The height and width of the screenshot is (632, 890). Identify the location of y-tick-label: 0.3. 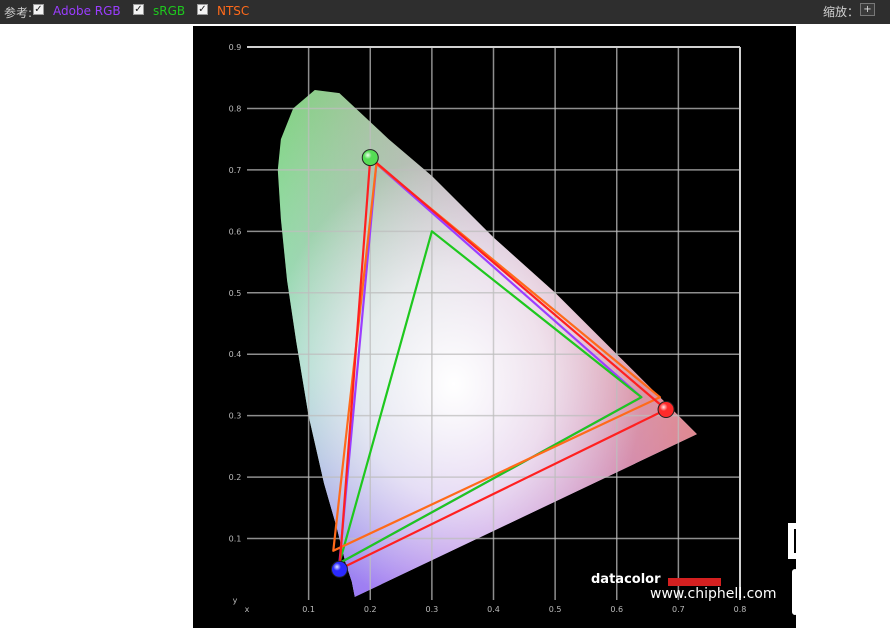
(235, 416).